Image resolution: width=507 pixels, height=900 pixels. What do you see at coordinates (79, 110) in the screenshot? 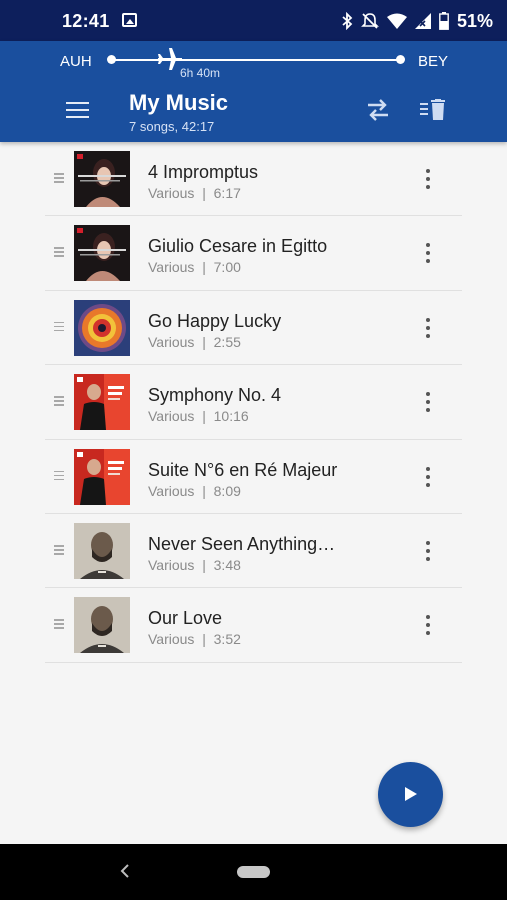
I see `menu-icon` at bounding box center [79, 110].